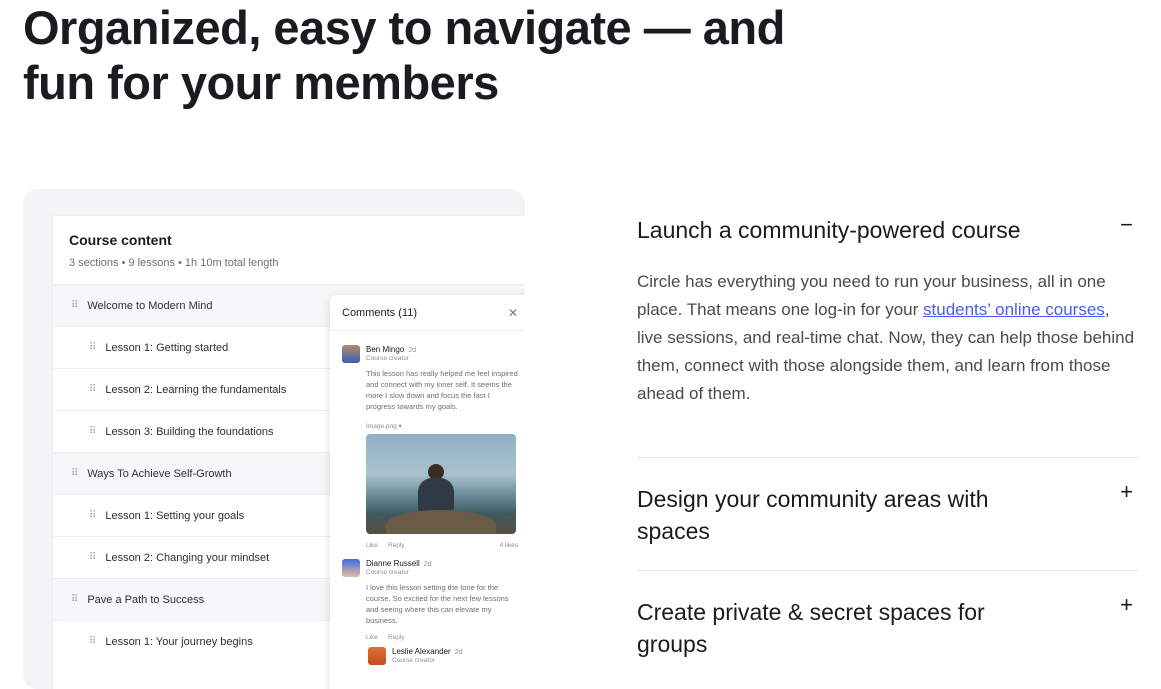 The height and width of the screenshot is (689, 1161). Describe the element at coordinates (508, 545) in the screenshot. I see `like-count: 4 likes` at that location.